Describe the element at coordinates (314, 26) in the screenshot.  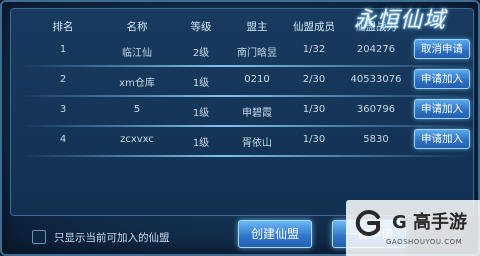
I see `header-members: 仙盟成员` at that location.